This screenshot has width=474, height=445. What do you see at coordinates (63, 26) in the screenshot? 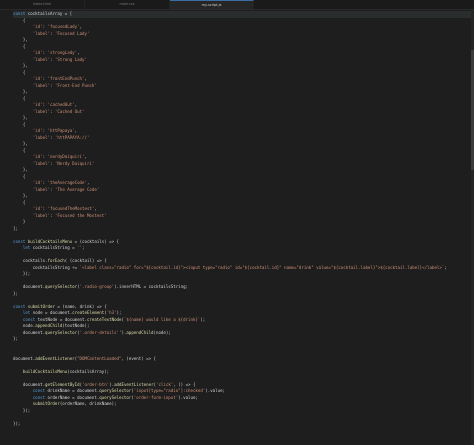
I see `code-token: 'focusedLady'` at bounding box center [63, 26].